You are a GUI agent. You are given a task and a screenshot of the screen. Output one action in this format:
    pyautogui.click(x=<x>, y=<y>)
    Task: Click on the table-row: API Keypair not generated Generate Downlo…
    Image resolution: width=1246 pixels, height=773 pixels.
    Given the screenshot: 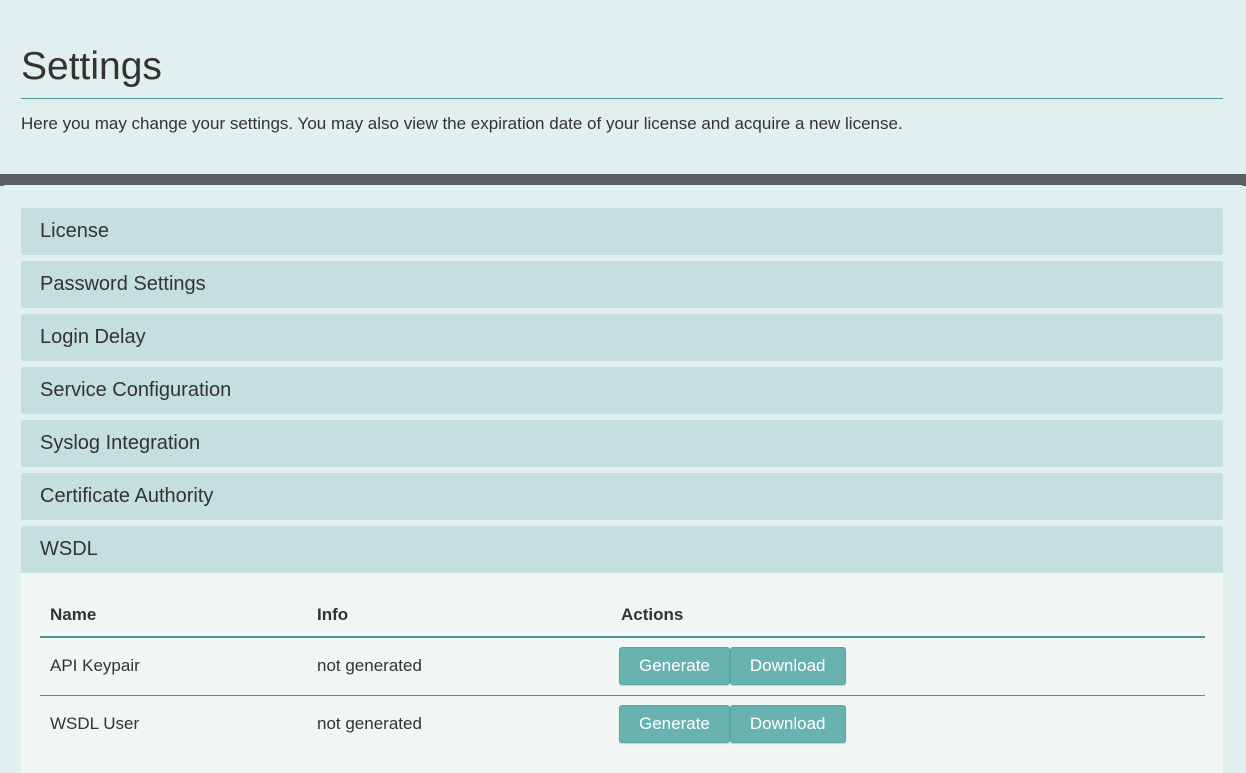 What is the action you would take?
    pyautogui.click(x=622, y=666)
    